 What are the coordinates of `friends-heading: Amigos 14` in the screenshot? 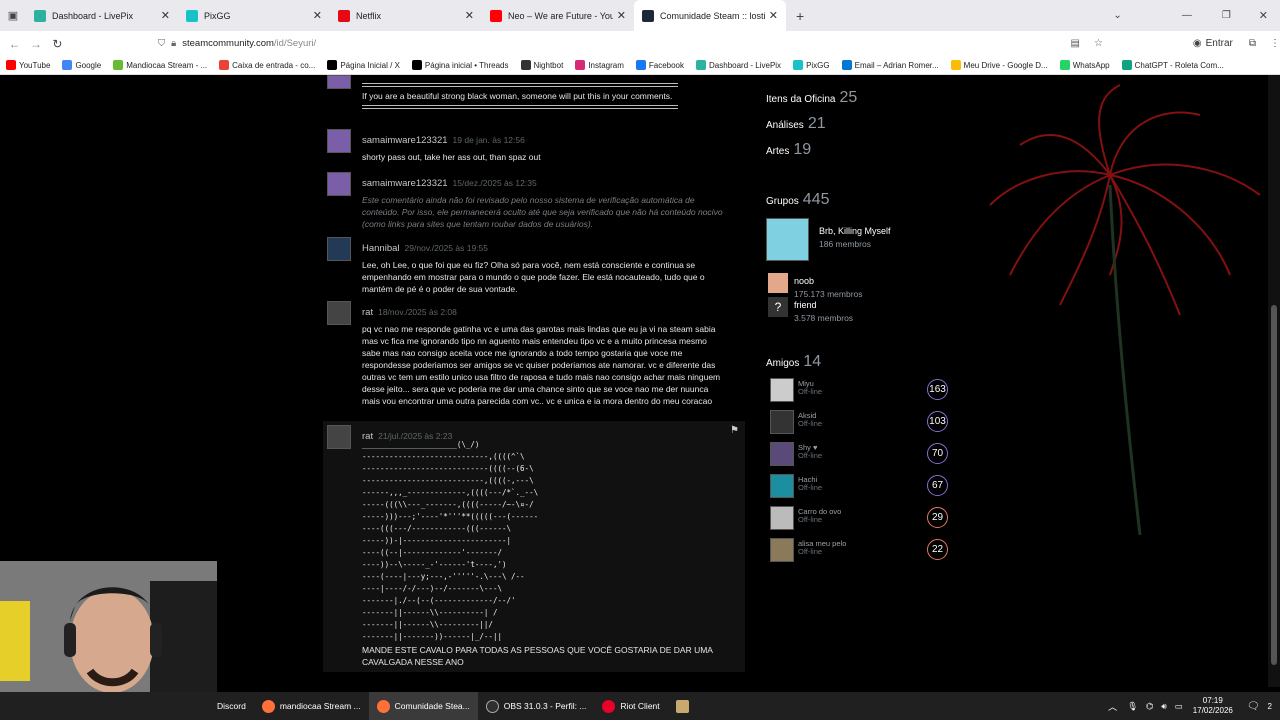 It's located at (793, 362).